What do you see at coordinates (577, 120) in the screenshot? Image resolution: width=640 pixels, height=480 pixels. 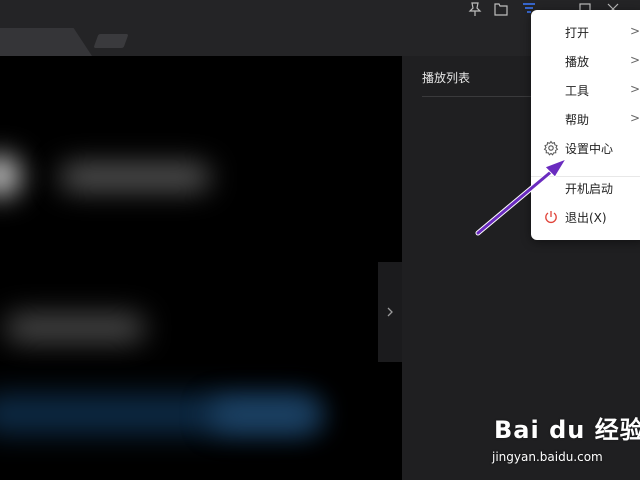 I see `menu-item-label: 帮助` at bounding box center [577, 120].